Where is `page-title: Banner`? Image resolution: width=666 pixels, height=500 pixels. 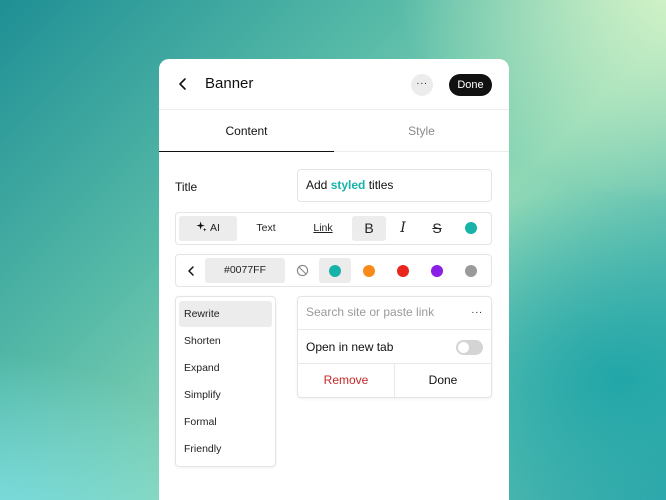 page-title: Banner is located at coordinates (229, 83).